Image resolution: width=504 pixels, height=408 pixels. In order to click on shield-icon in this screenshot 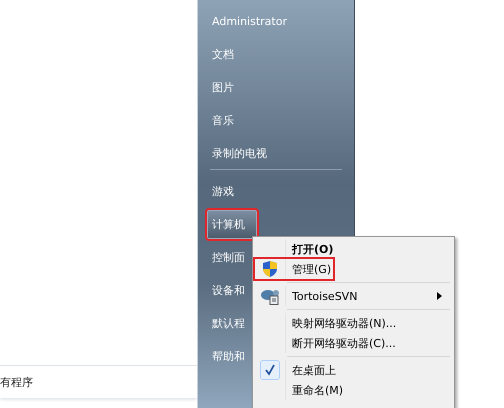, I will do `click(270, 269)`.